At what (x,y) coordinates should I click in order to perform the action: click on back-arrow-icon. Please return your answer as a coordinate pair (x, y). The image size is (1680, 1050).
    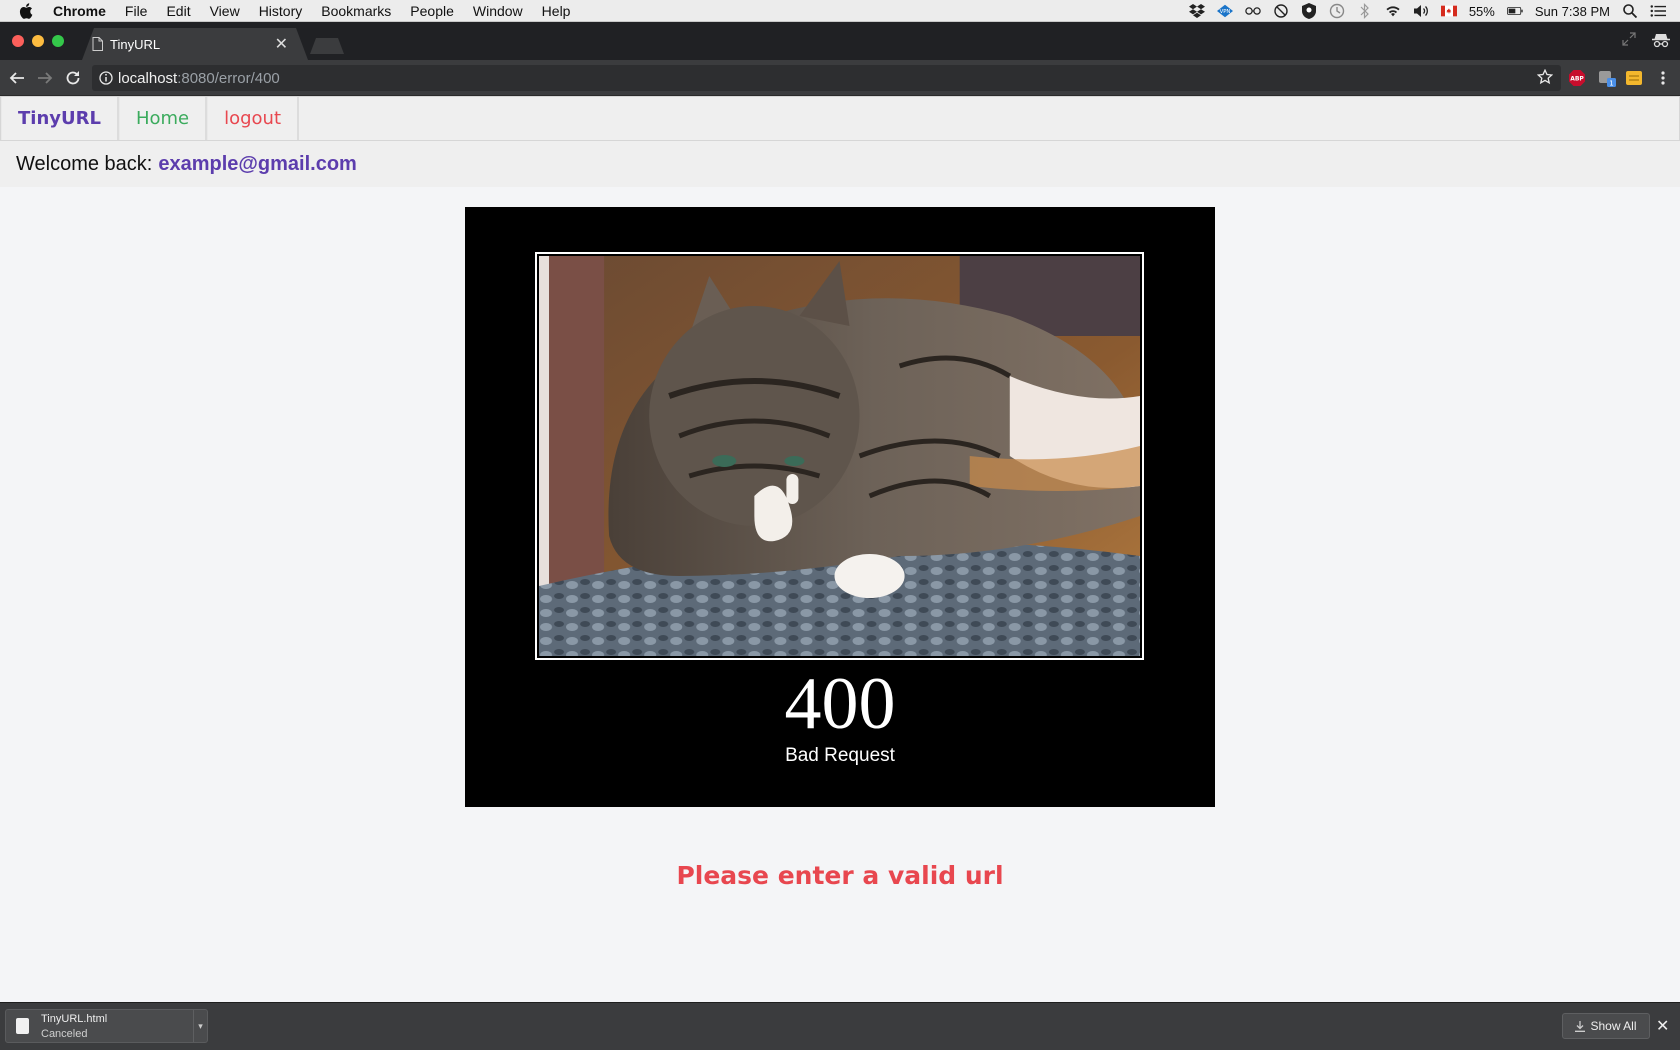
    Looking at the image, I should click on (17, 78).